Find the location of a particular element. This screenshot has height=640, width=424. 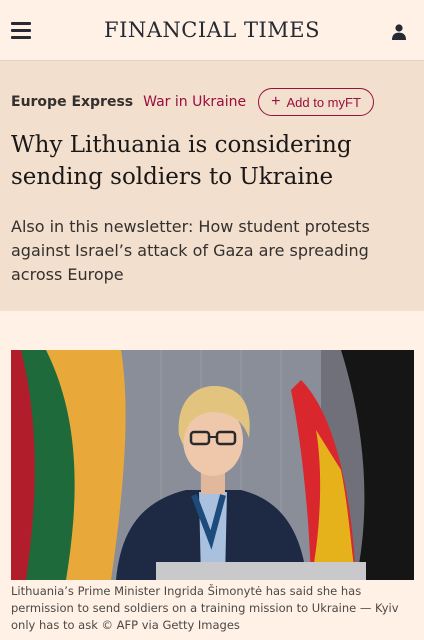

top-bar: FINANCIAL TIMES is located at coordinates (212, 30).